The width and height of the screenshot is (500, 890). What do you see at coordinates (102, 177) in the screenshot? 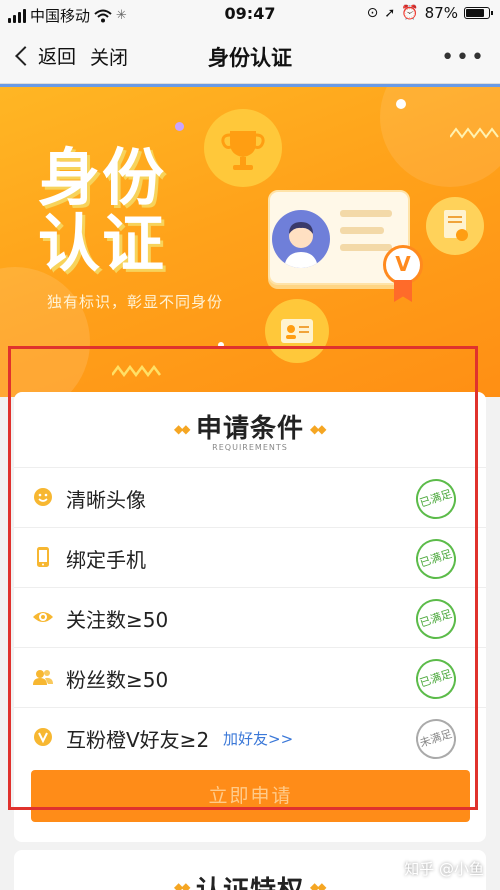
I see `hero-title-line1: 身份` at bounding box center [102, 177].